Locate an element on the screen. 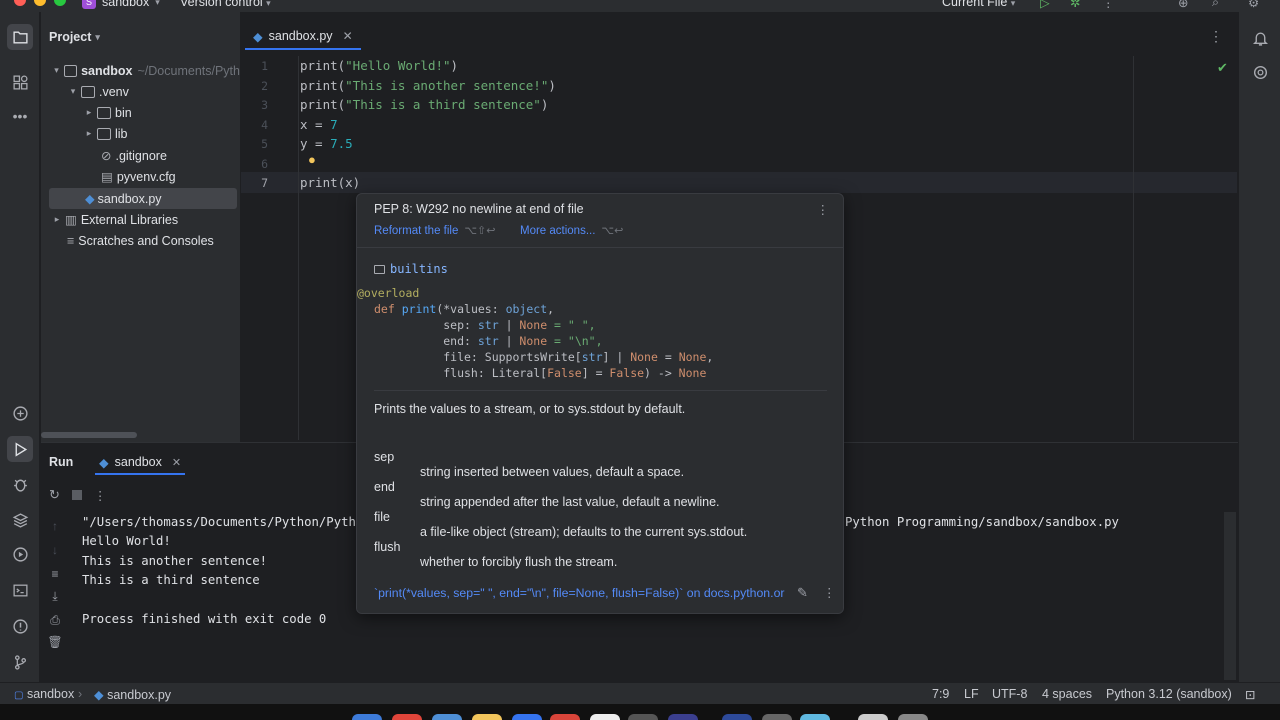 This screenshot has width=1280, height=720. reformat-file-link: Reformat the file ⌥⇧↩ is located at coordinates (434, 230).